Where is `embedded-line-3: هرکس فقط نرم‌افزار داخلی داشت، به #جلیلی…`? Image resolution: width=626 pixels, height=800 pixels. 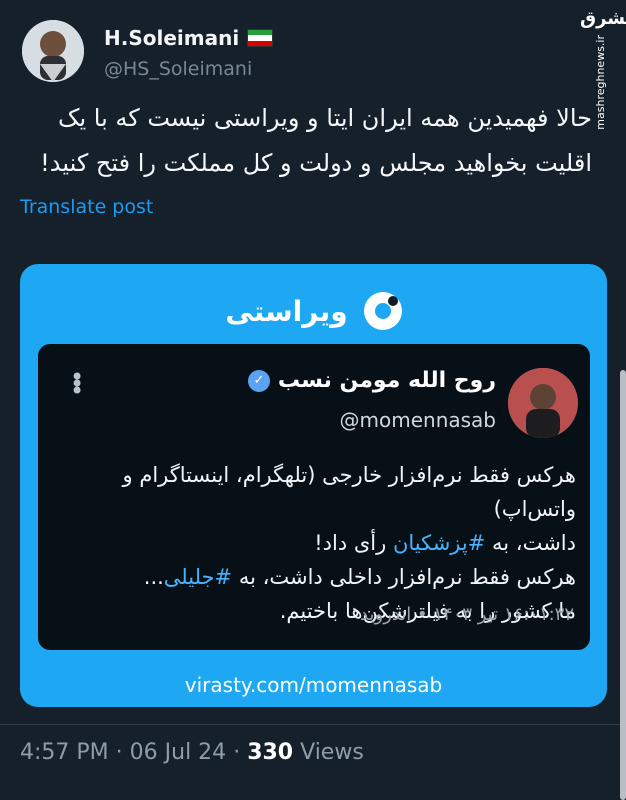 embedded-line-3: هرکس فقط نرم‌افزار داخلی داشت، به #جلیلی… is located at coordinates (316, 577).